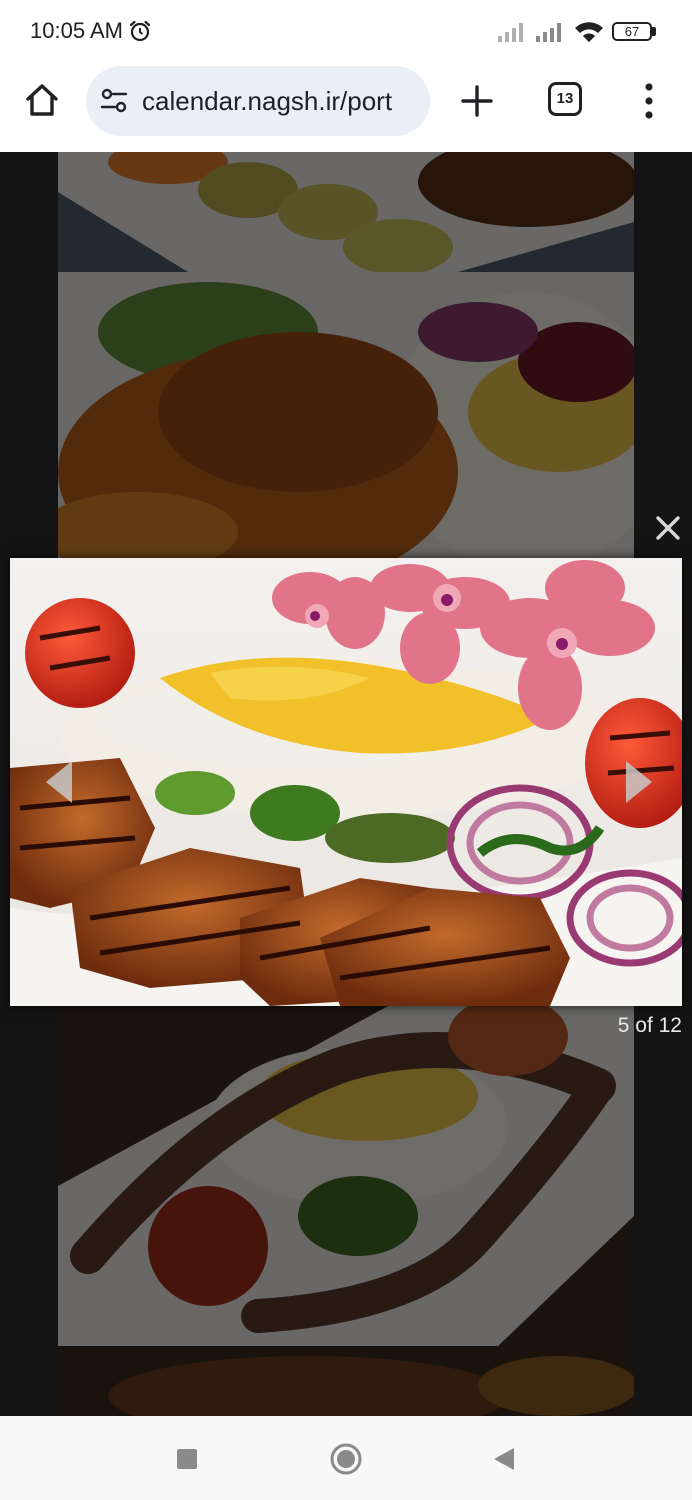 Image resolution: width=692 pixels, height=1500 pixels. I want to click on alarm-icon, so click(140, 31).